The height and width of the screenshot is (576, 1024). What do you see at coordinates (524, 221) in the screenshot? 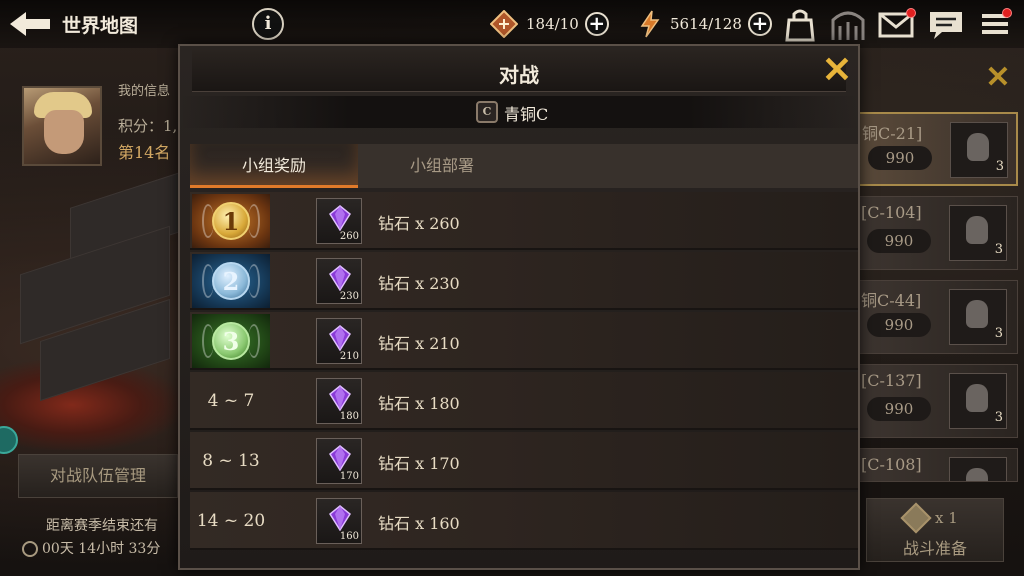
I see `reward-row: 1 260 钻石 x 260` at bounding box center [524, 221].